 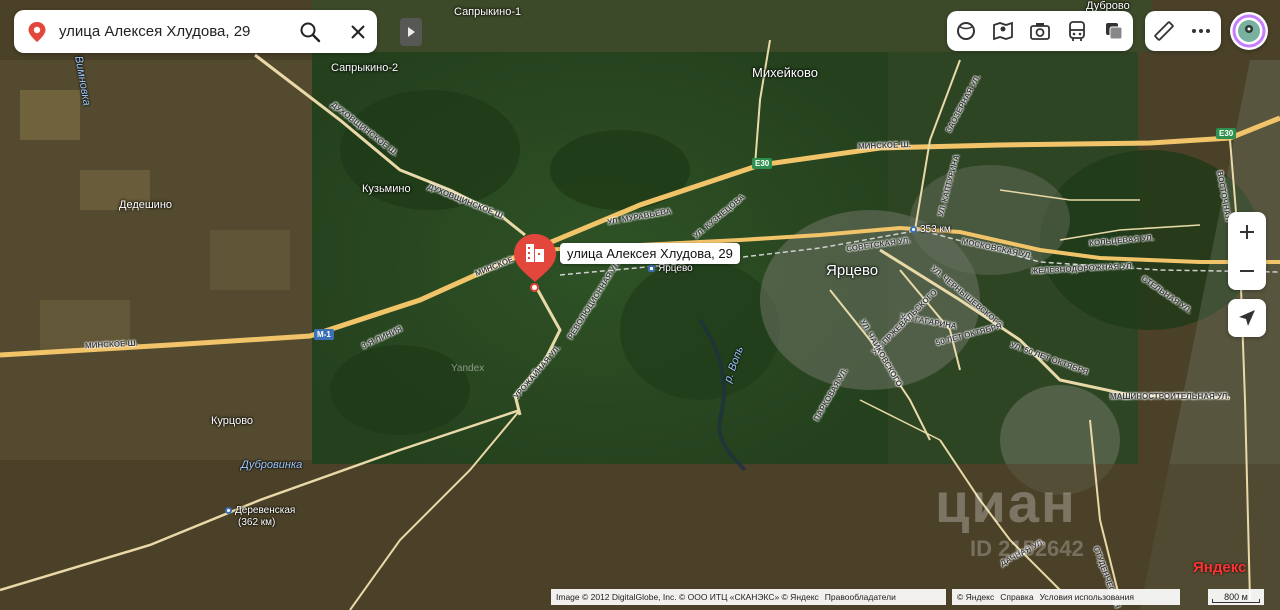 I want to click on more-icon, so click(x=1200, y=31).